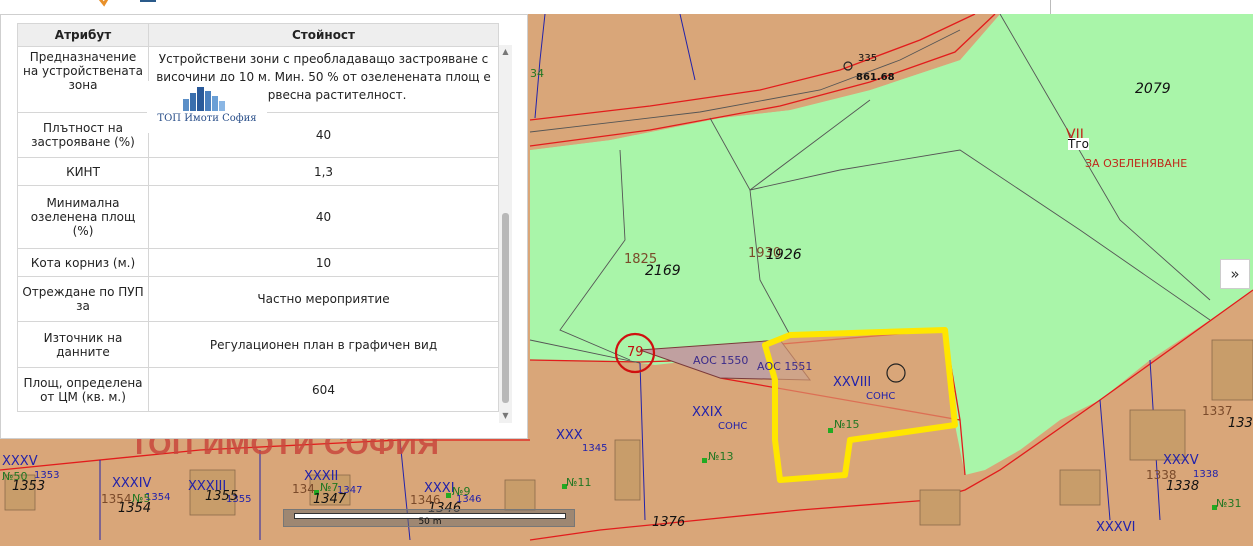 Image resolution: width=1253 pixels, height=546 pixels. What do you see at coordinates (323, 35) in the screenshot?
I see `header-value: Стойност` at bounding box center [323, 35].